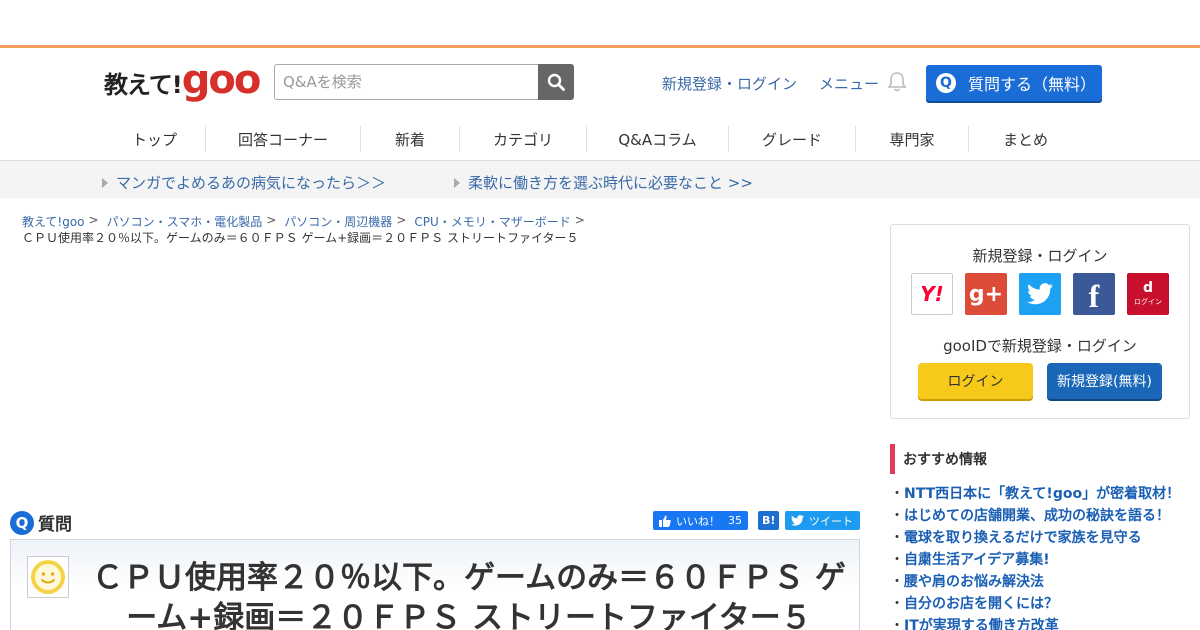 The image size is (1200, 630). I want to click on ask-question-label: 質問する（無料）, so click(1032, 84).